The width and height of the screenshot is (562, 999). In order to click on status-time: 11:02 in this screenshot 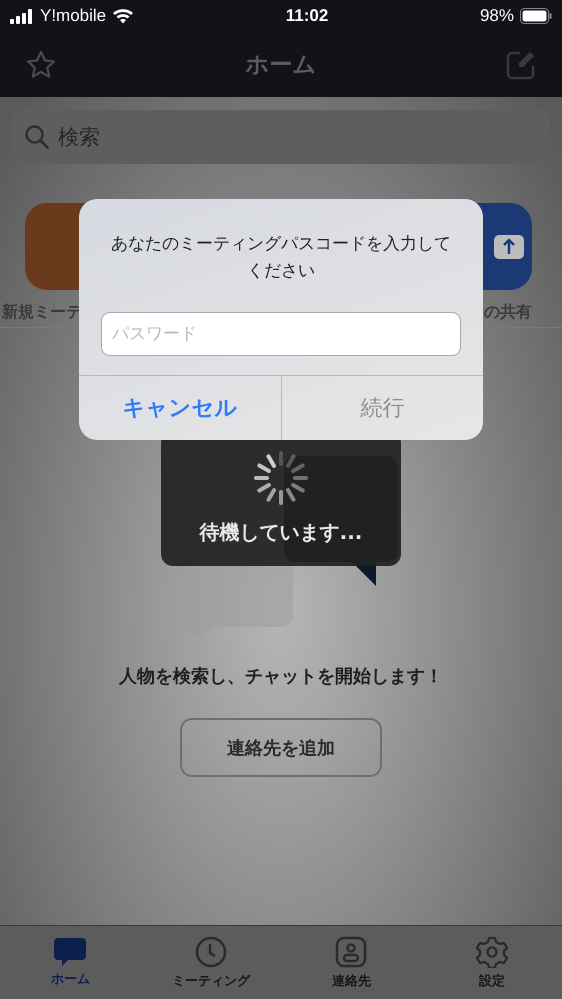, I will do `click(307, 16)`.